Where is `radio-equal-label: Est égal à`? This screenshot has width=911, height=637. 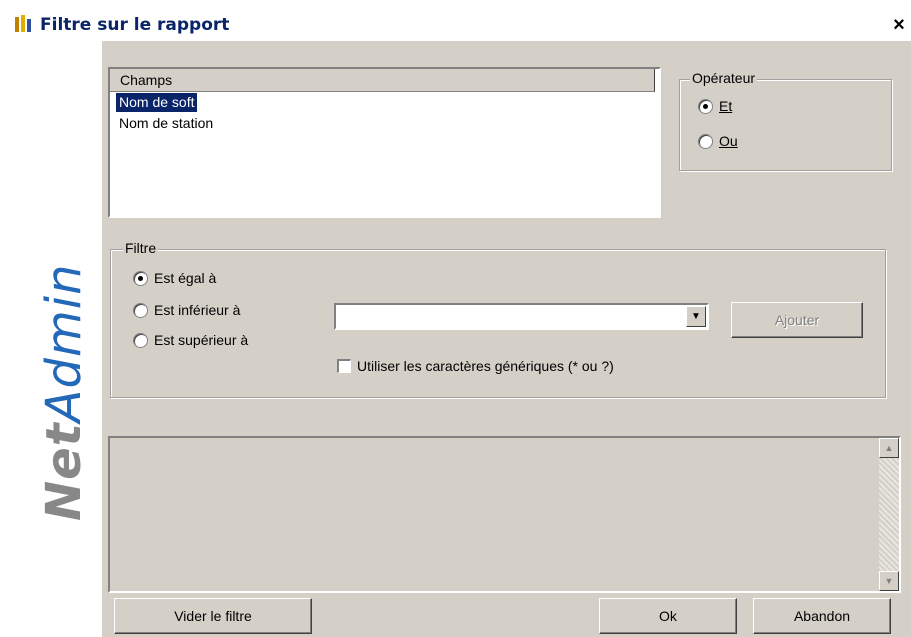
radio-equal-label: Est égal à is located at coordinates (185, 278).